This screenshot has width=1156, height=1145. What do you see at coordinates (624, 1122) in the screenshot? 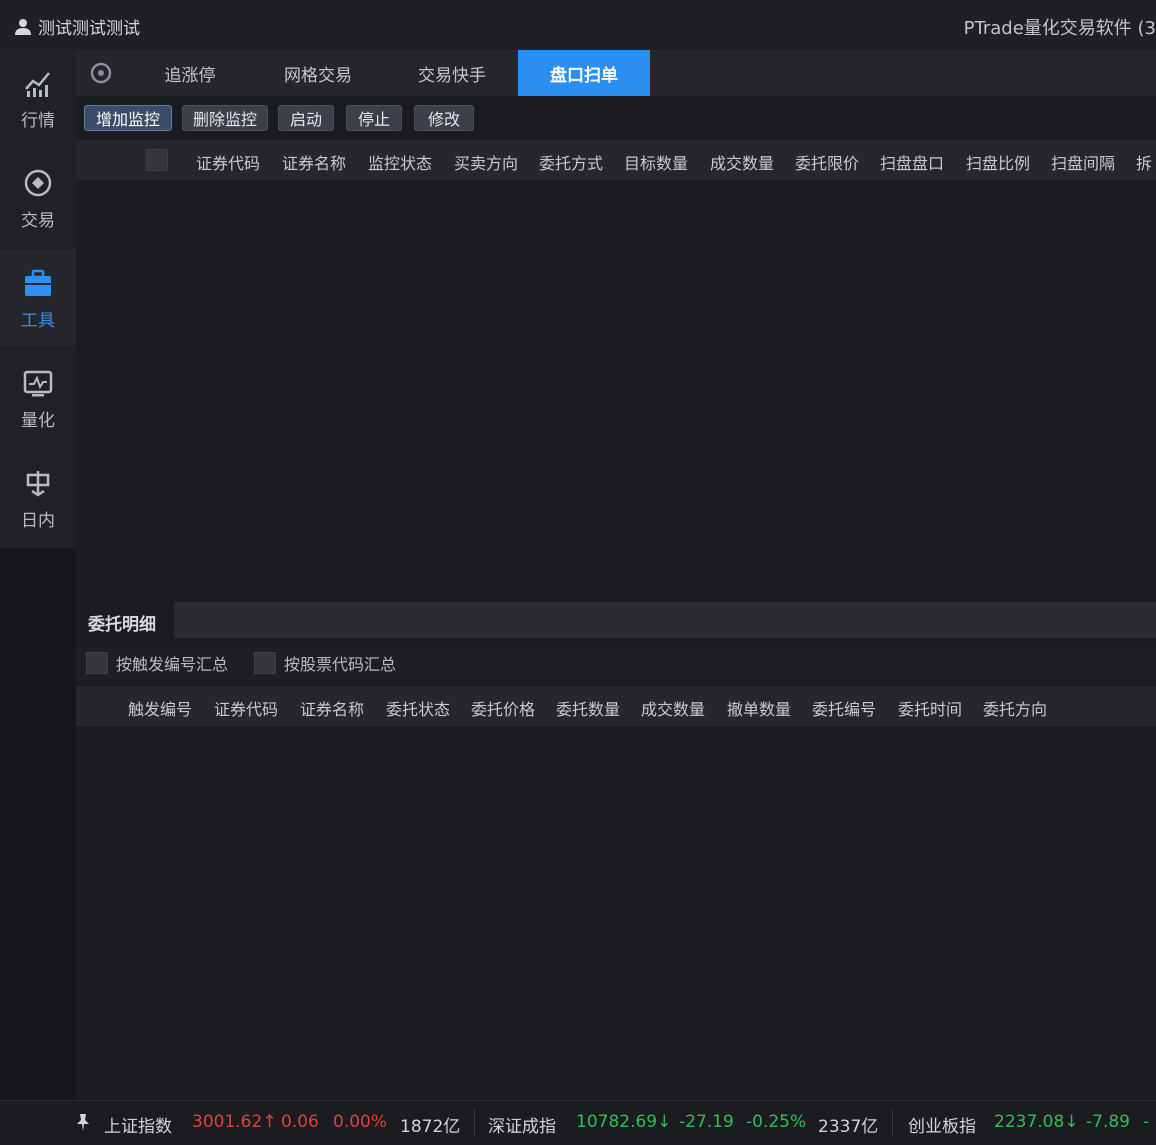
I see `index-price: 10782.69↓` at bounding box center [624, 1122].